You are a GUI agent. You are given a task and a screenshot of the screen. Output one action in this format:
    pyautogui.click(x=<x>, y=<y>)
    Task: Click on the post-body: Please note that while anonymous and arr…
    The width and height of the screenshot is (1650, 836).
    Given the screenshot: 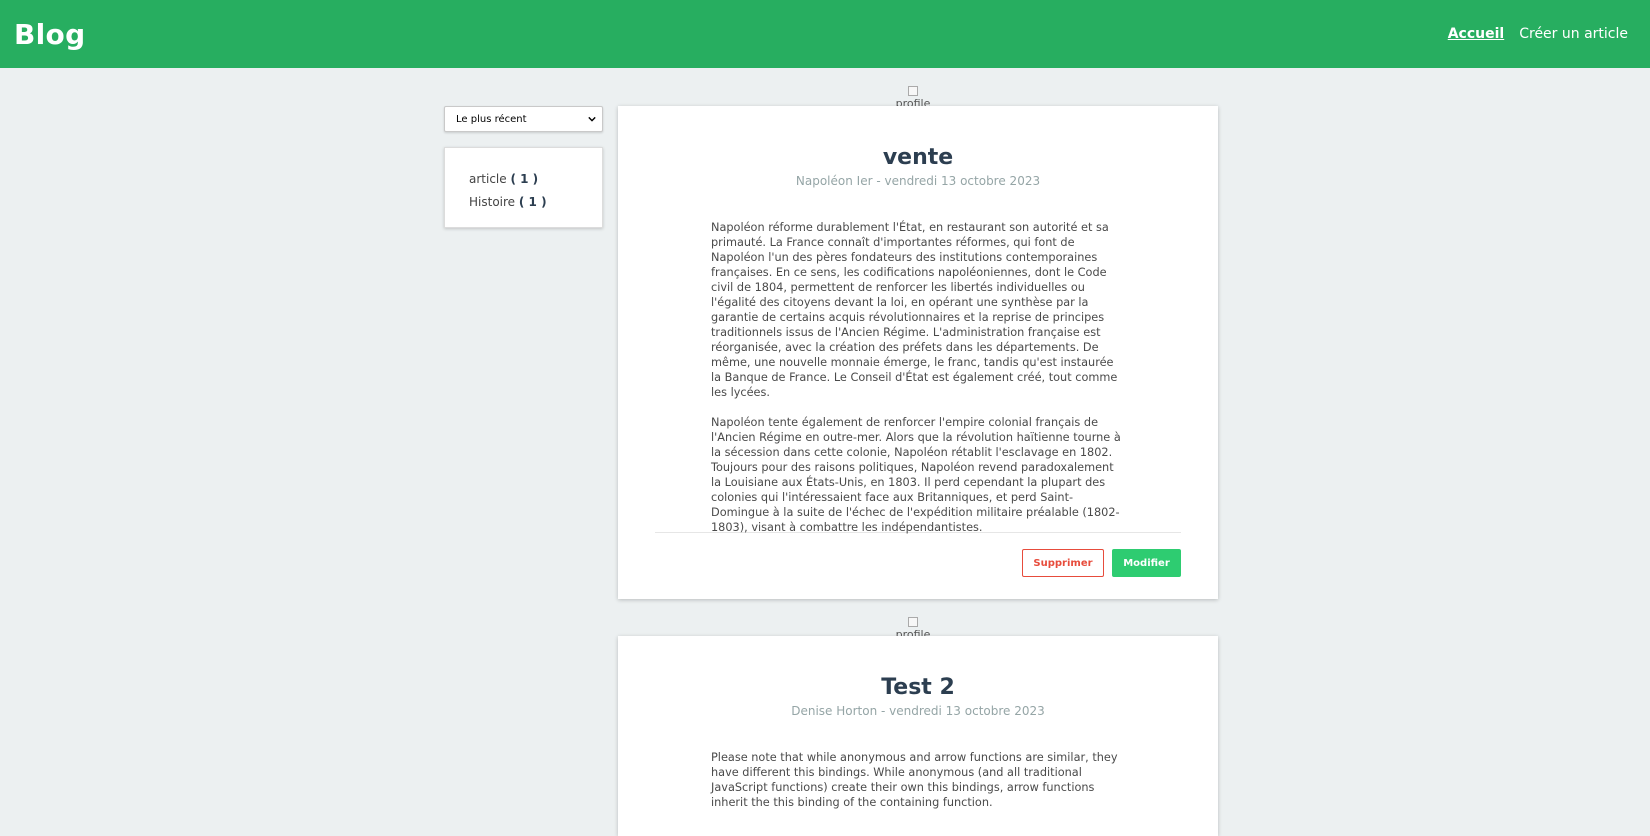 What is the action you would take?
    pyautogui.click(x=918, y=780)
    